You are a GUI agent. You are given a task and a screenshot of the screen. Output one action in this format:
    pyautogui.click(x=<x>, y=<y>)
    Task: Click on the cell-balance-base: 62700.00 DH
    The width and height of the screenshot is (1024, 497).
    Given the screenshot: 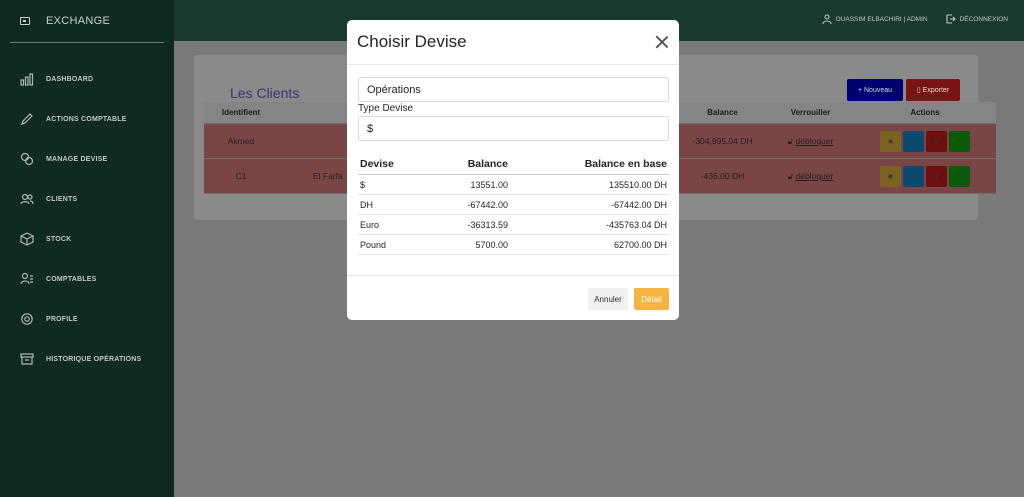 What is the action you would take?
    pyautogui.click(x=640, y=244)
    